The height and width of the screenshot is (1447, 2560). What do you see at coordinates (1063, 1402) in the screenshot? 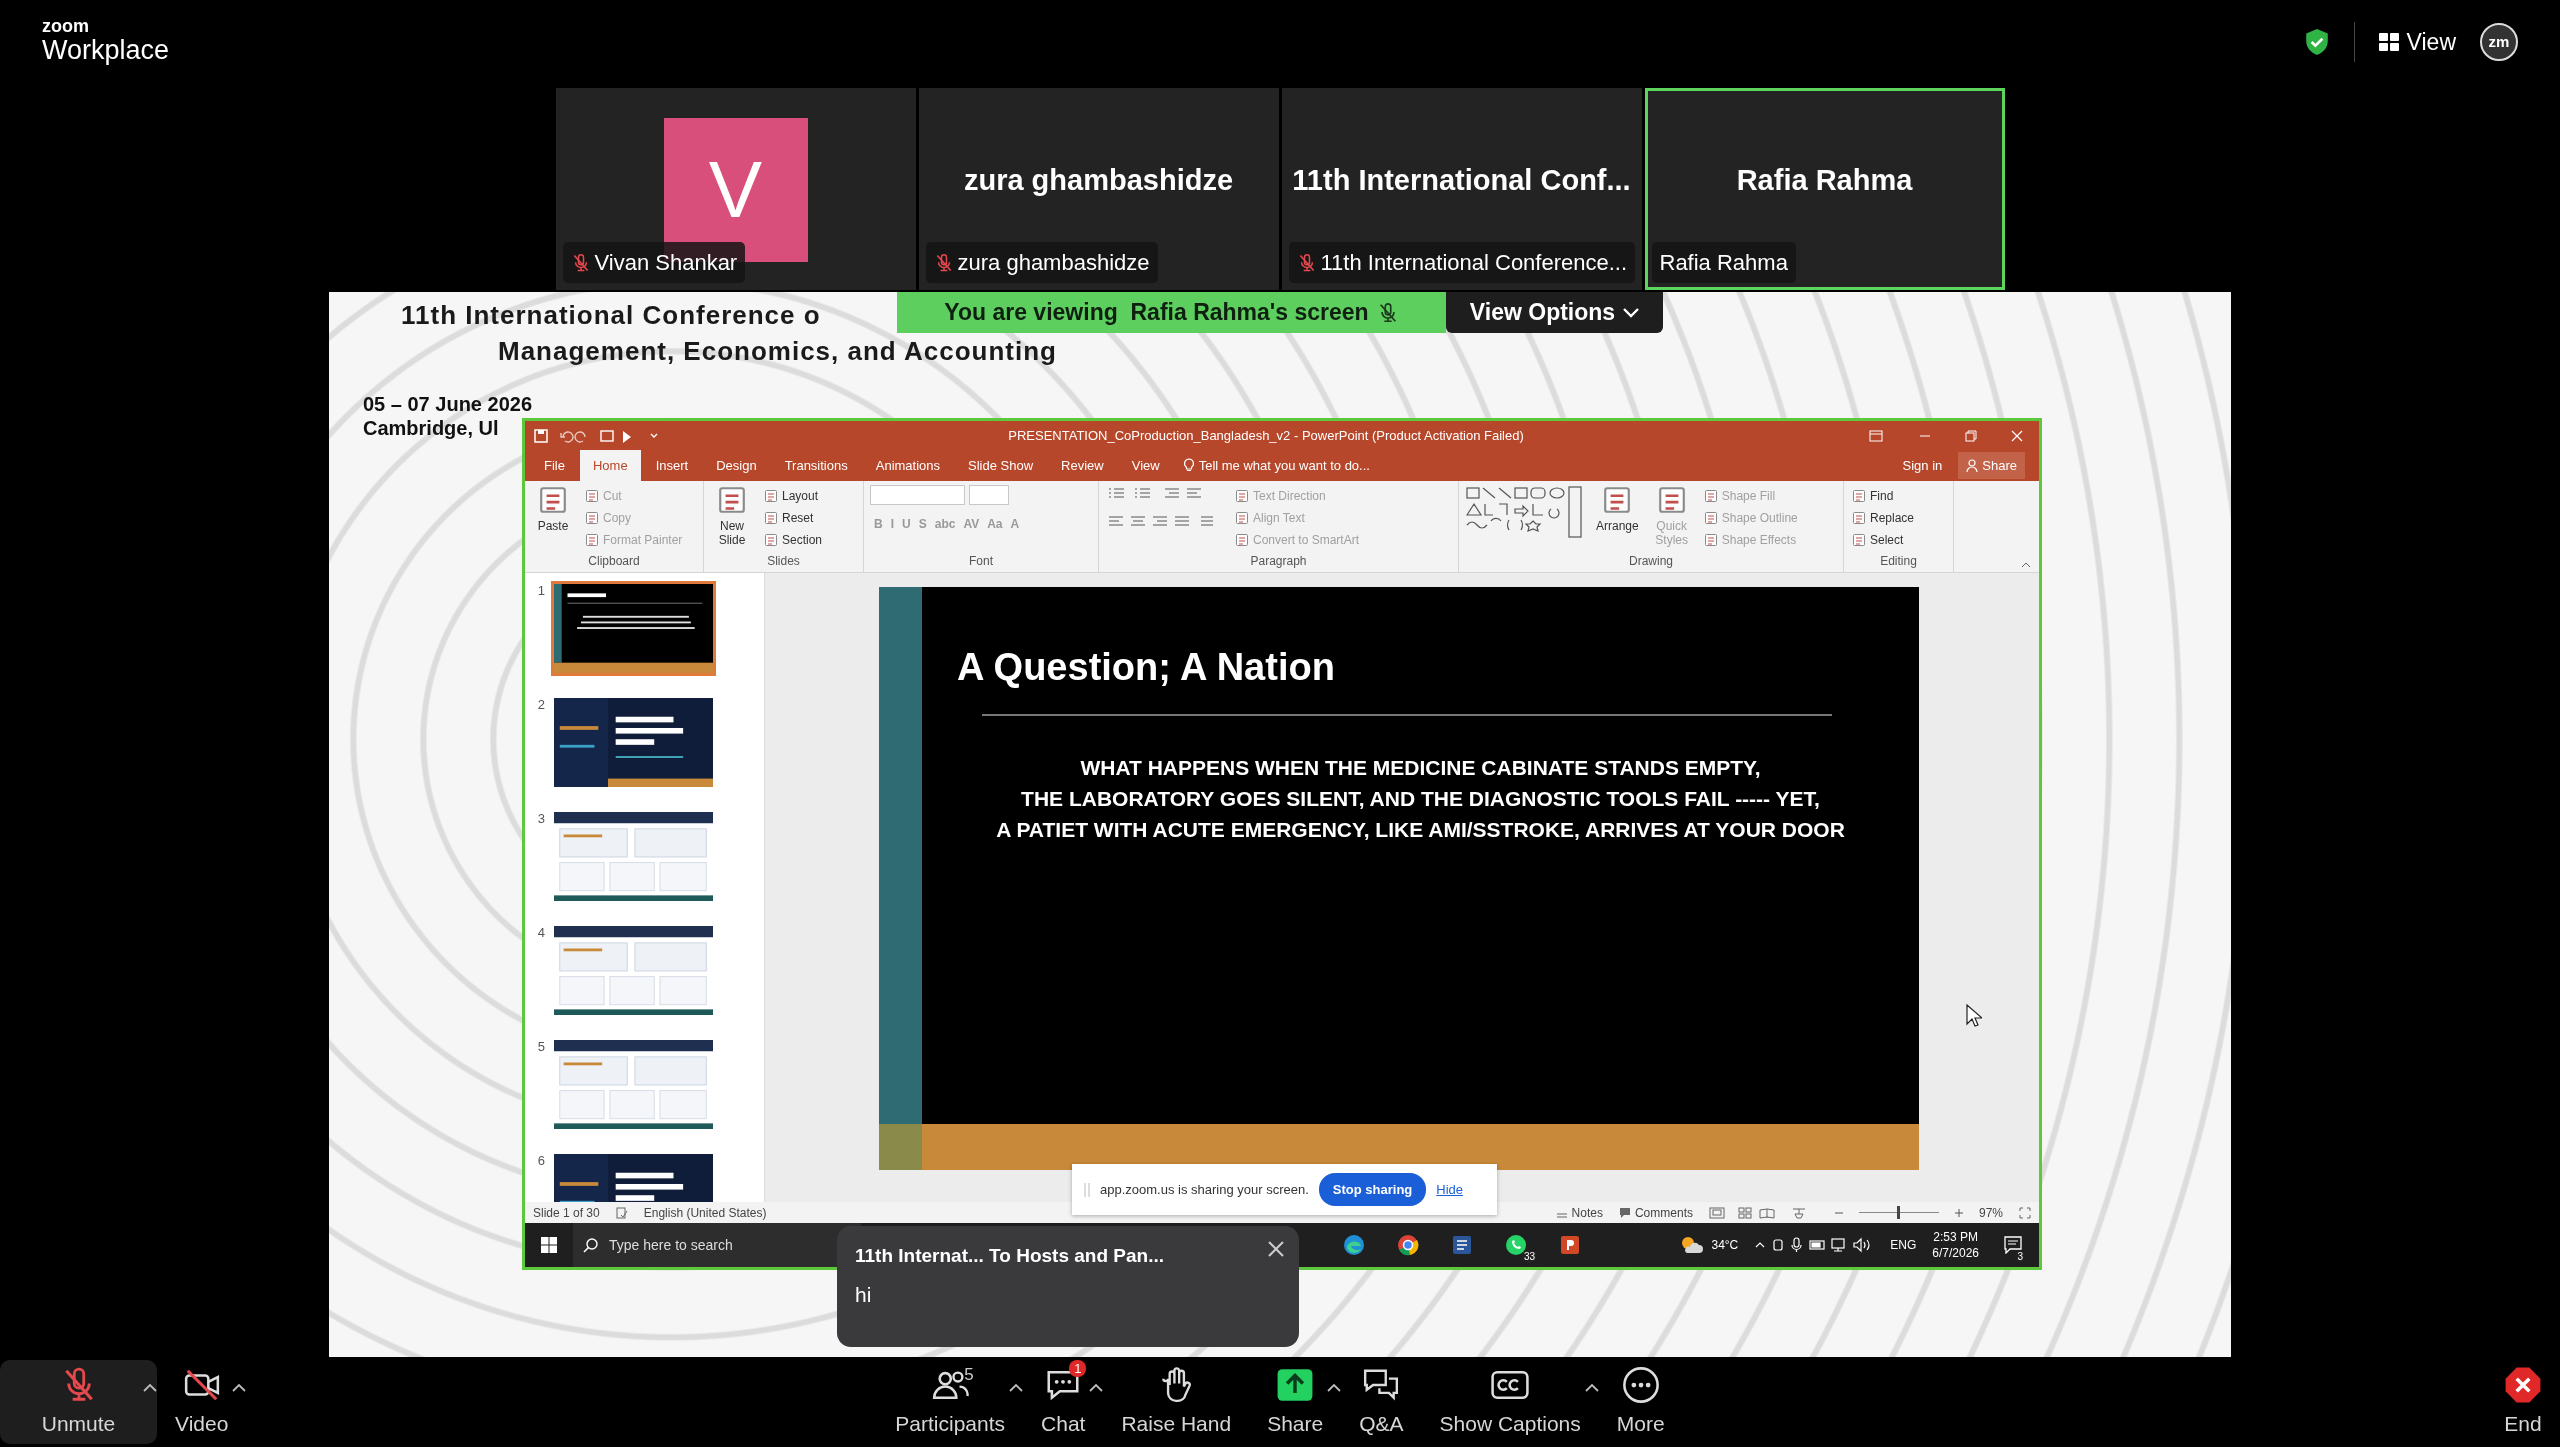
I see `toolbar-button: Chat 1` at bounding box center [1063, 1402].